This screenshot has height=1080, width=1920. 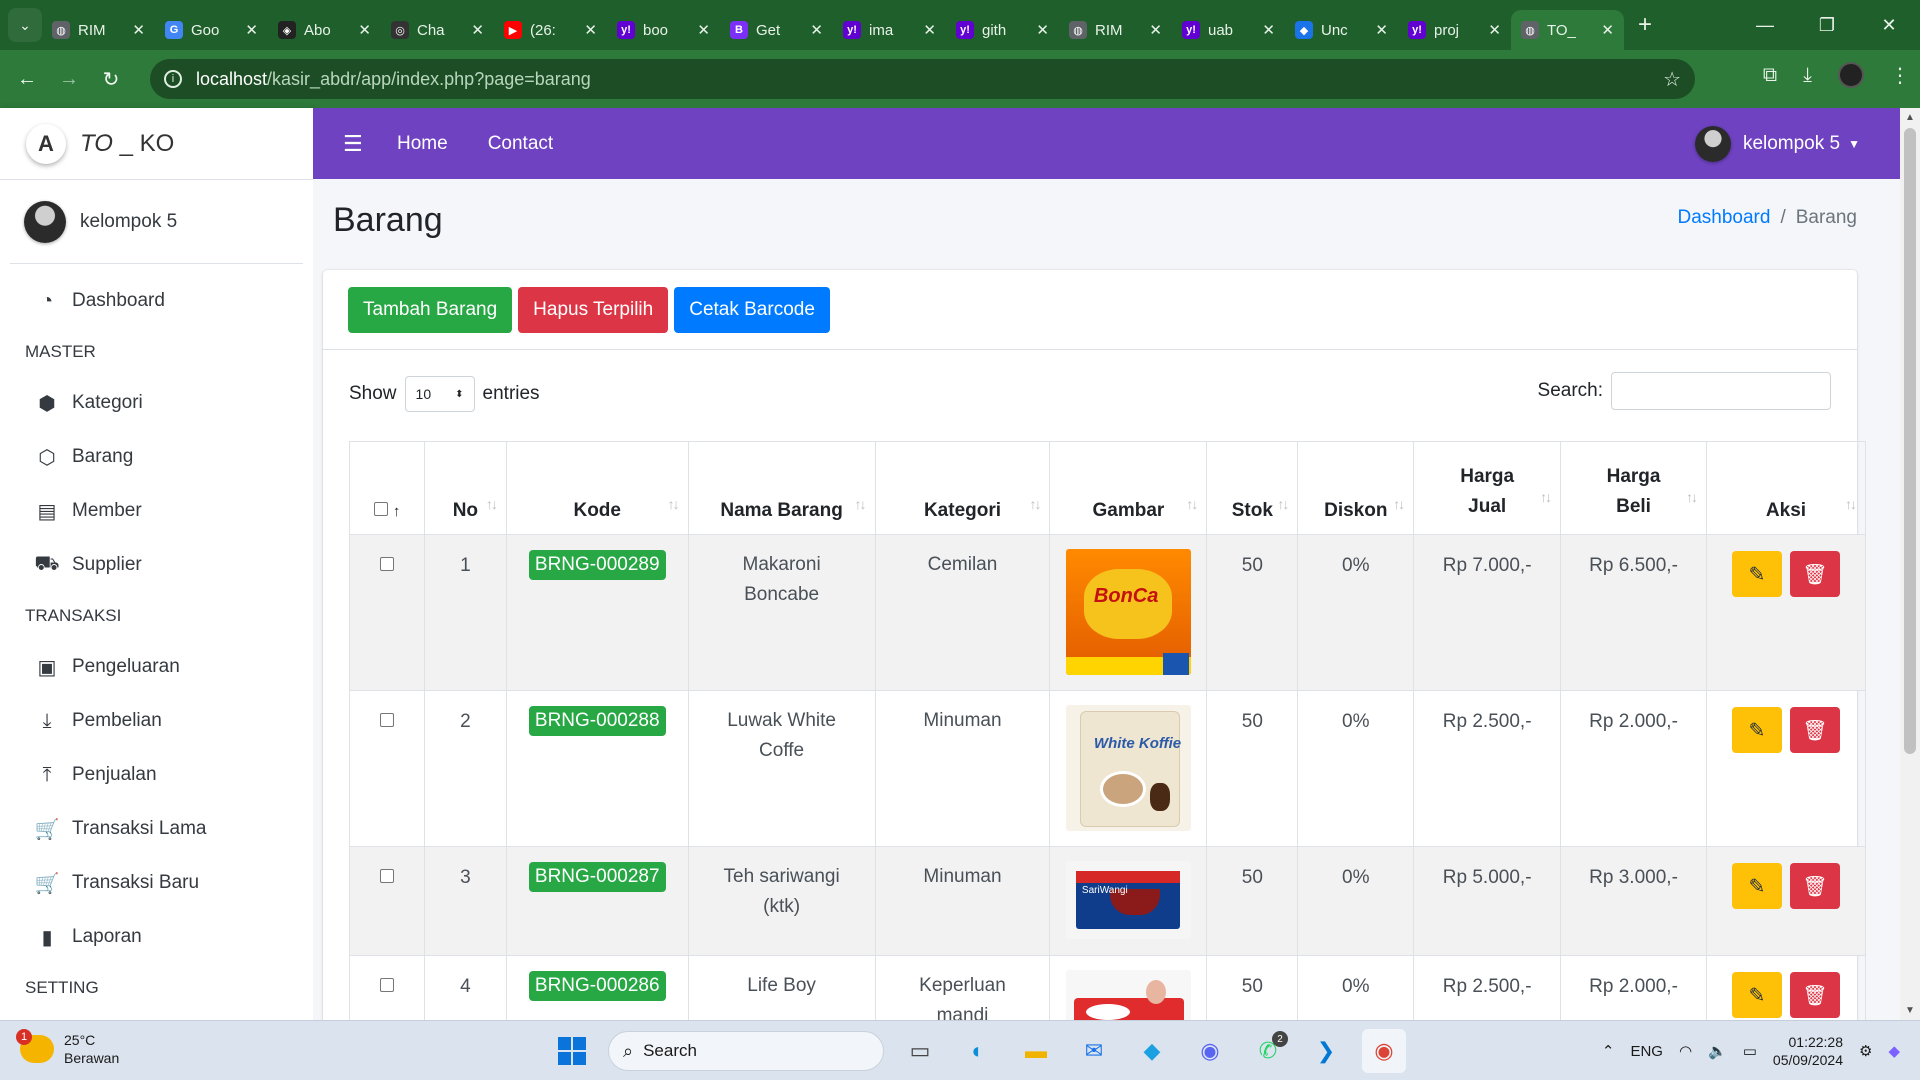 I want to click on column-header: Kategori ↑↓, so click(x=962, y=488).